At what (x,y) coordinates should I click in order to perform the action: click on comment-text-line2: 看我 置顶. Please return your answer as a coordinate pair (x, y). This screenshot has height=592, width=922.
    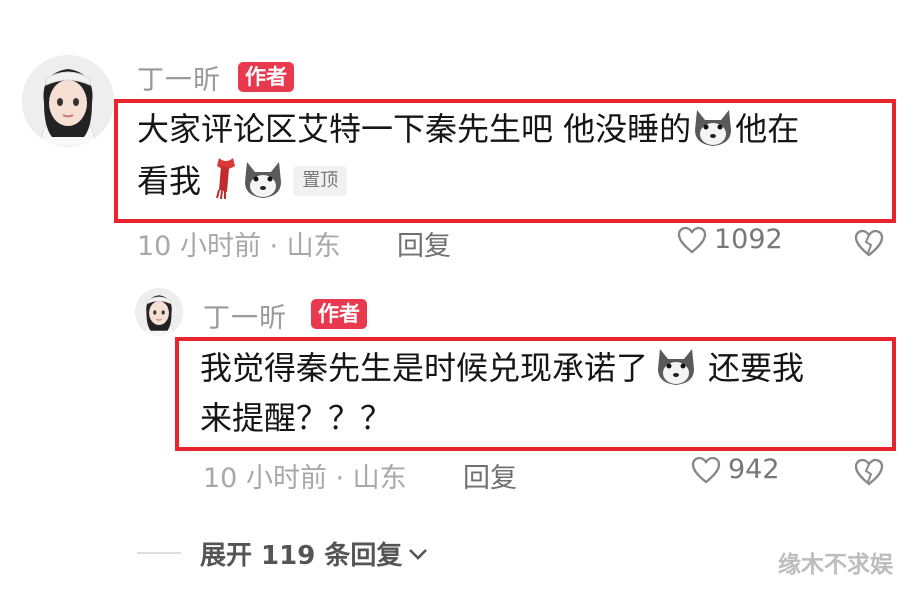
    Looking at the image, I should click on (242, 185).